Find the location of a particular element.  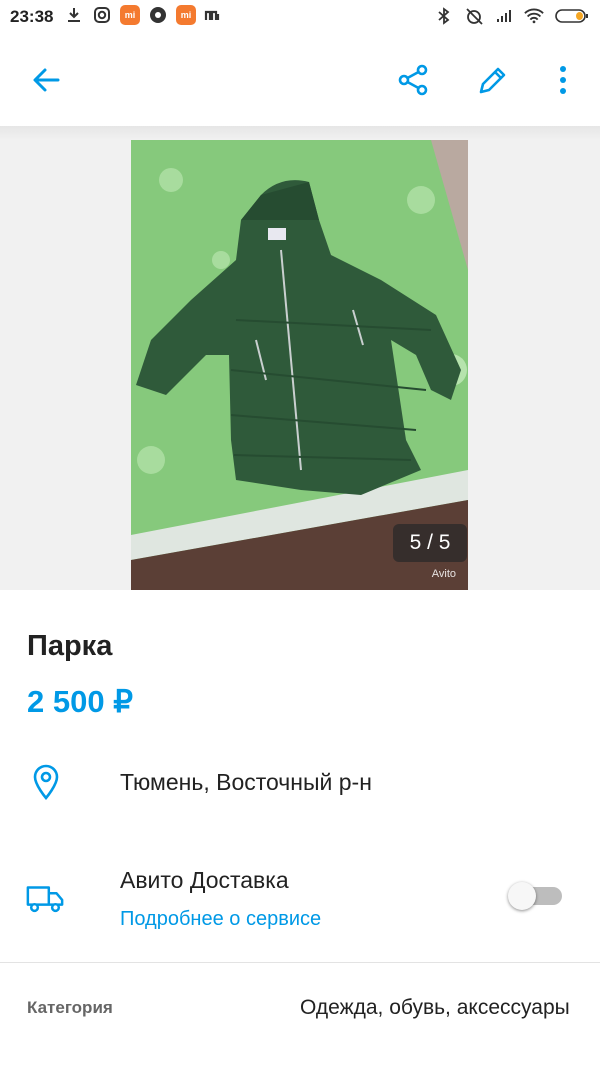

pencil-icon is located at coordinates (492, 80).